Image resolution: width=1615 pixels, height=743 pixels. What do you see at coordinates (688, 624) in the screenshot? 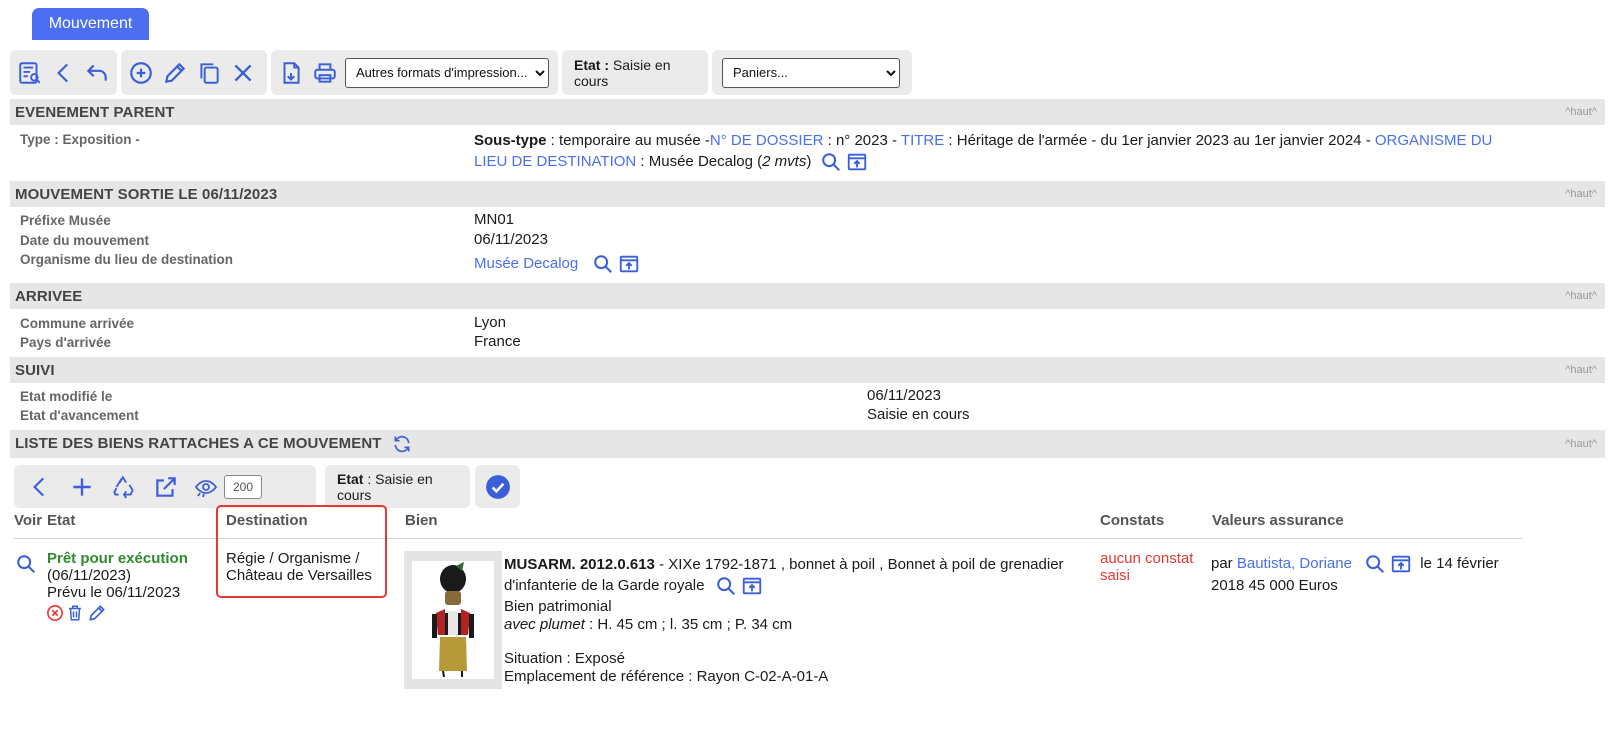
I see `bien-dimensions: : H. 45 cm ; l. 35 cm ; P. 34 cm` at bounding box center [688, 624].